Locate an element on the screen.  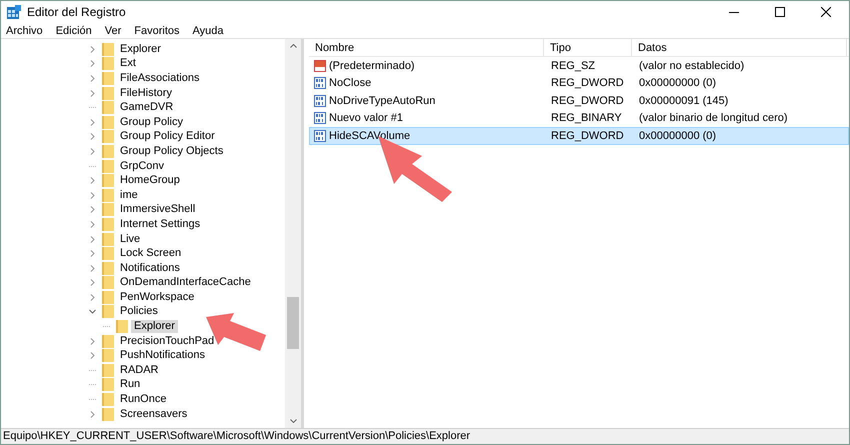
column-header: Tipo is located at coordinates (588, 47).